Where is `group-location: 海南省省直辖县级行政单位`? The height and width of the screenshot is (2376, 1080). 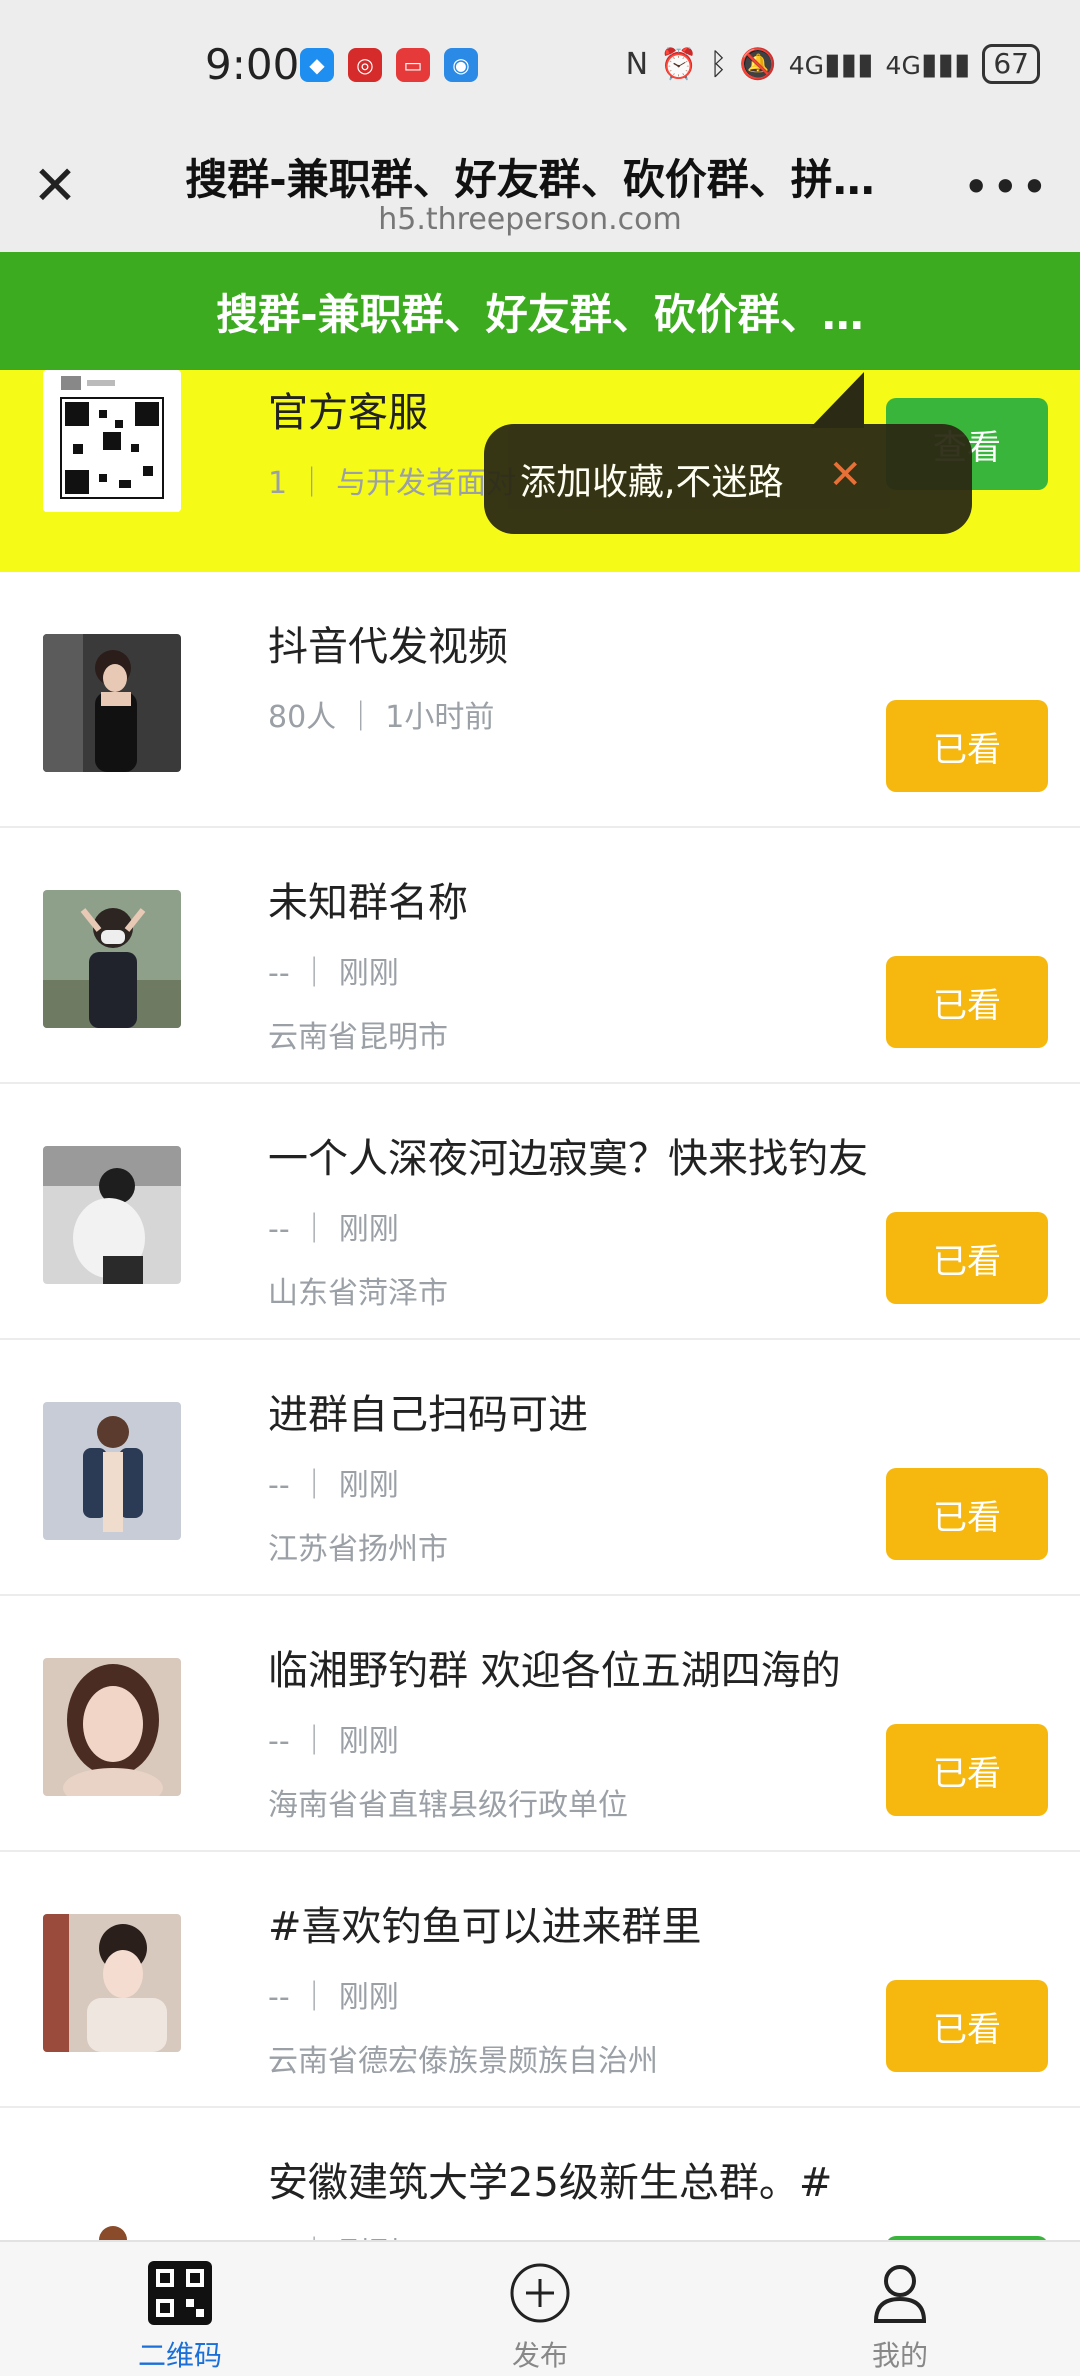 group-location: 海南省省直辖县级行政单位 is located at coordinates (448, 1805).